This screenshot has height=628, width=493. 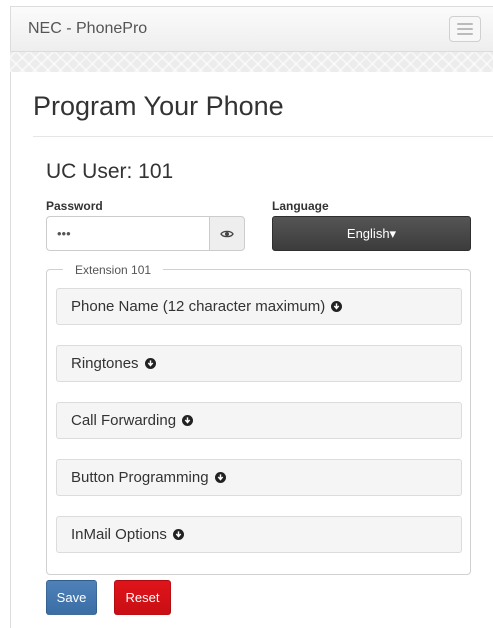 I want to click on save-button: Save, so click(x=71, y=597).